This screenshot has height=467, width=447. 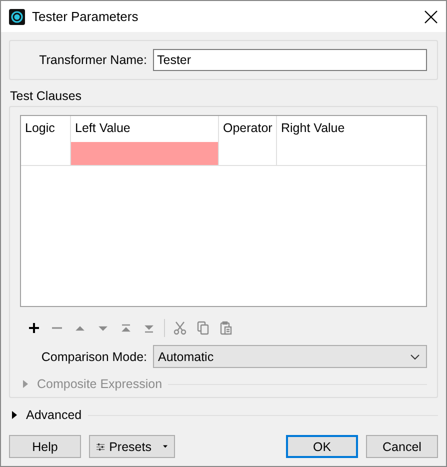 I want to click on column-header: Logic, so click(x=40, y=128).